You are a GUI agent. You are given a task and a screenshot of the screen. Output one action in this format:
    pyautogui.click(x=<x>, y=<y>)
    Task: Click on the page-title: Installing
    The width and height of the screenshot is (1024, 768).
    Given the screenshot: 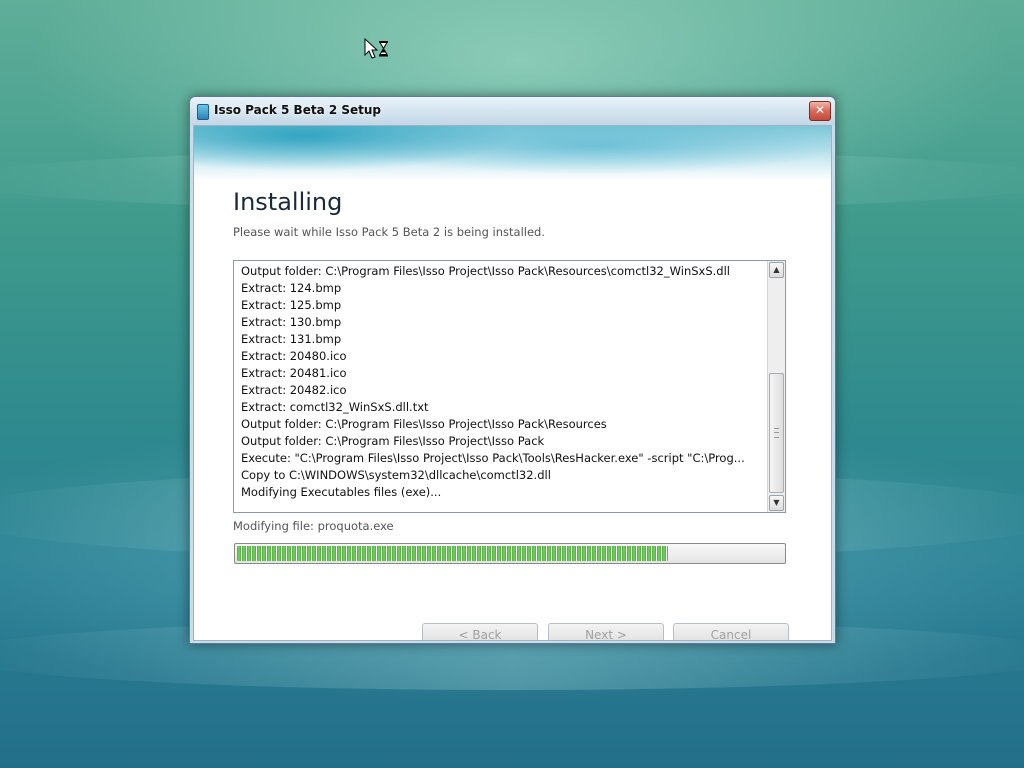 What is the action you would take?
    pyautogui.click(x=288, y=202)
    